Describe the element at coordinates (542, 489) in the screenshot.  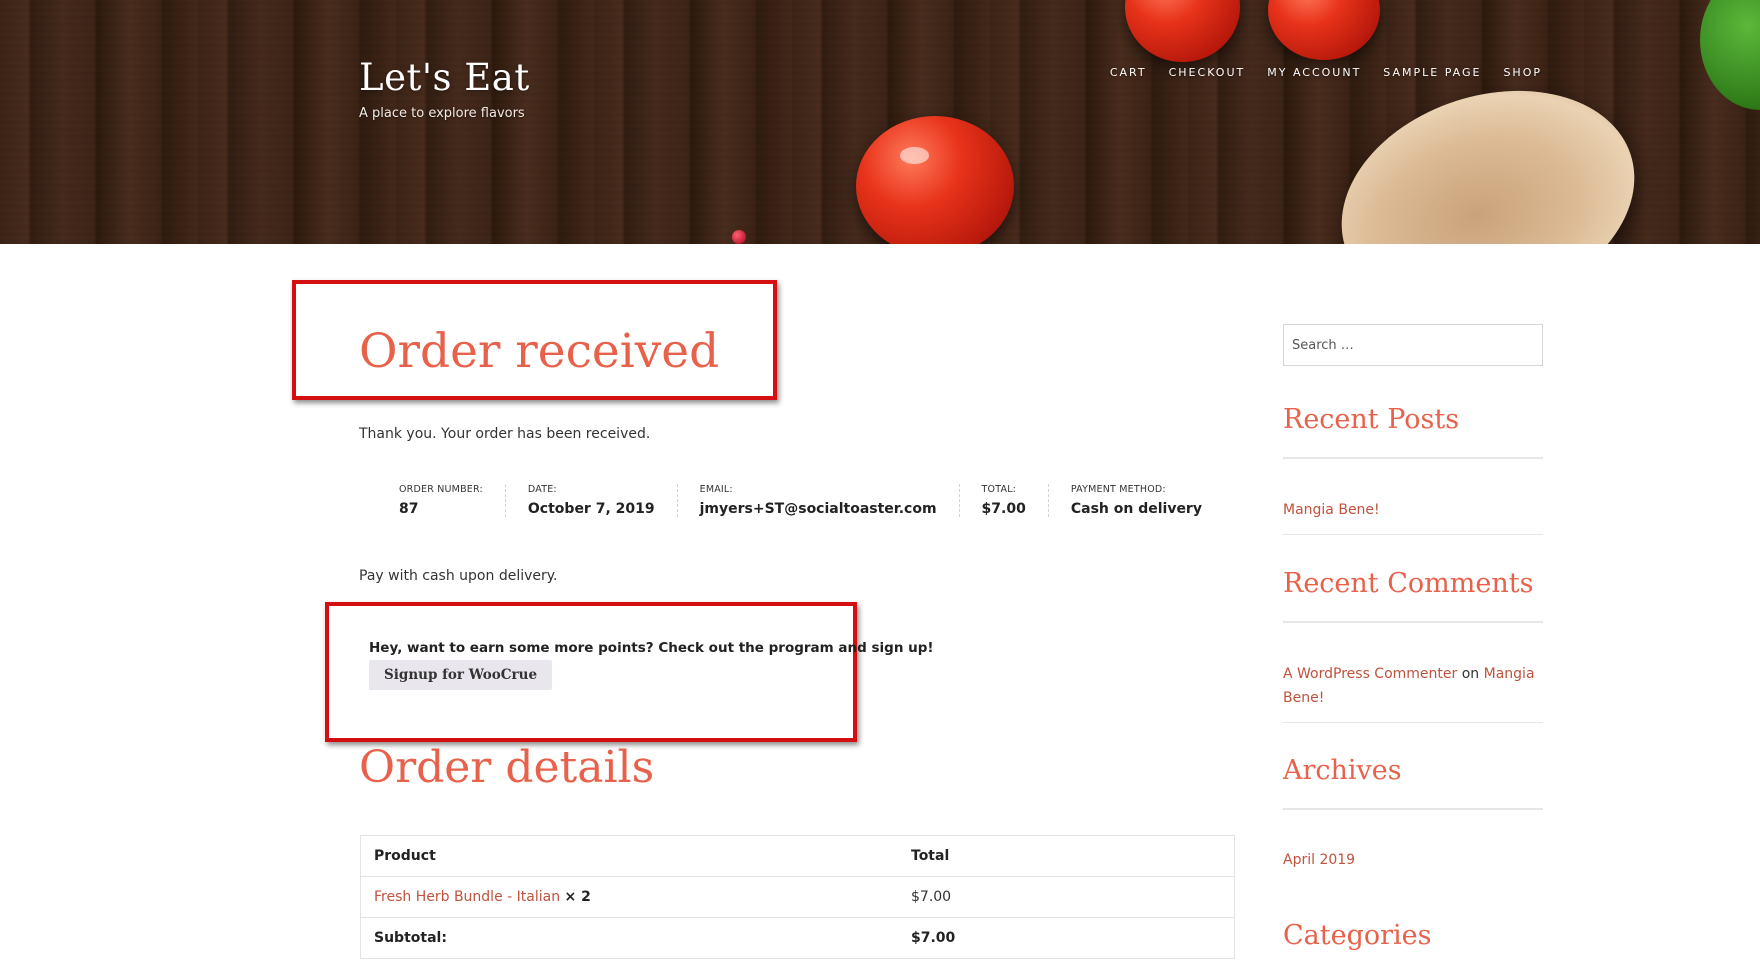
I see `overview-label: DATE:` at that location.